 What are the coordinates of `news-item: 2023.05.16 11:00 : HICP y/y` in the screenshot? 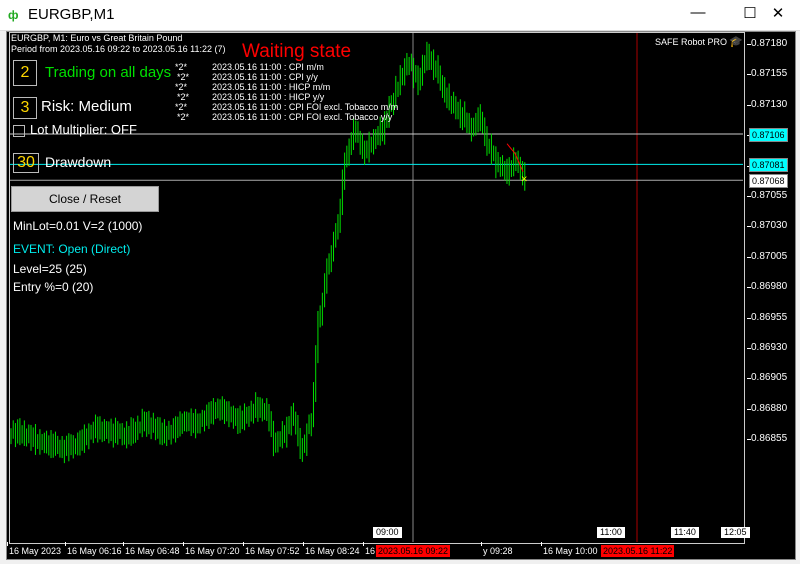 It's located at (268, 97).